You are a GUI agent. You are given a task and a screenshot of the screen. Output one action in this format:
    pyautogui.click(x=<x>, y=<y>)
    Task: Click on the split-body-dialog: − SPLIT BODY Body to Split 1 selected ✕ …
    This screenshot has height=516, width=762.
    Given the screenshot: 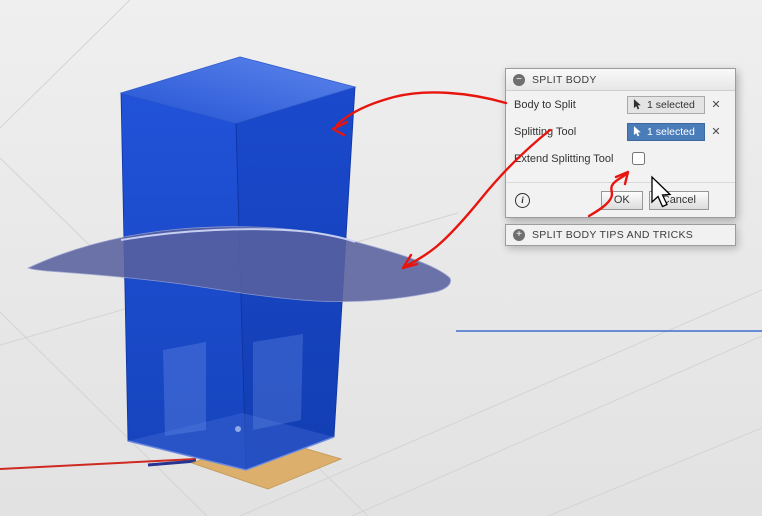 What is the action you would take?
    pyautogui.click(x=620, y=143)
    